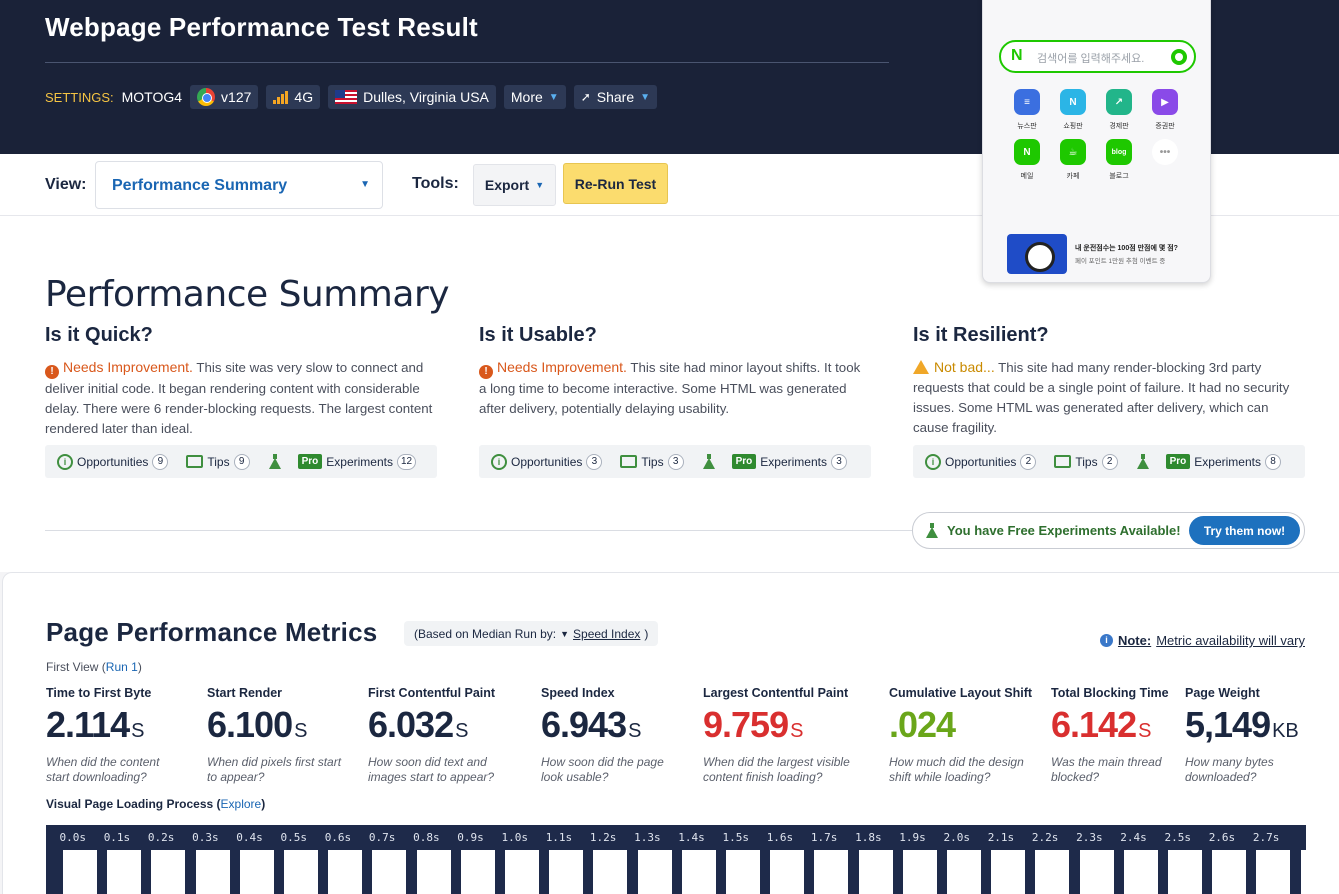  I want to click on filmstrip-frame: 1.6s, so click(779, 859).